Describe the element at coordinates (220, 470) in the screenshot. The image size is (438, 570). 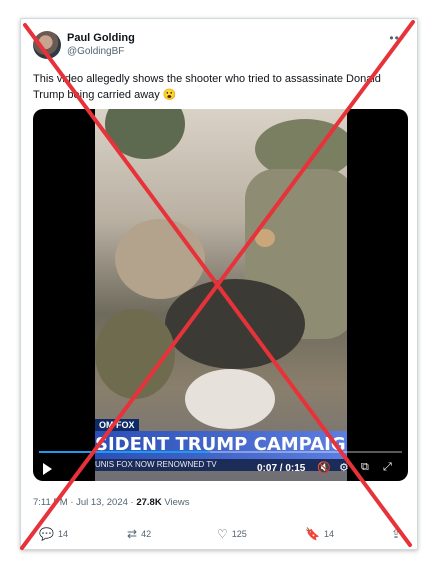
I see `video-controls: 0:07 / 0:15 🔇 ⚙ ⧉ ⤢` at that location.